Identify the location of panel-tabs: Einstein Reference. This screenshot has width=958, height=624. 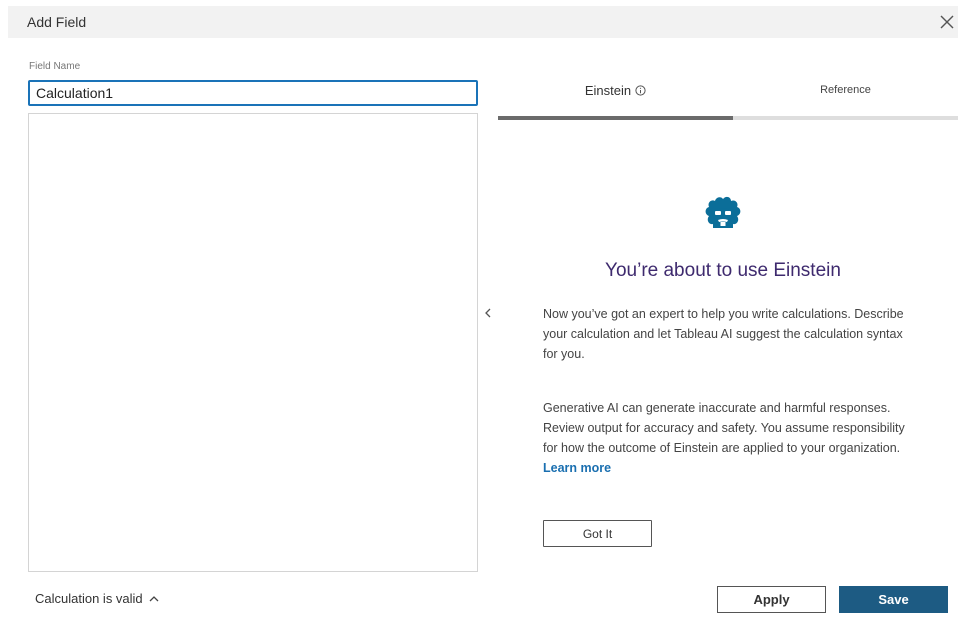
(728, 95).